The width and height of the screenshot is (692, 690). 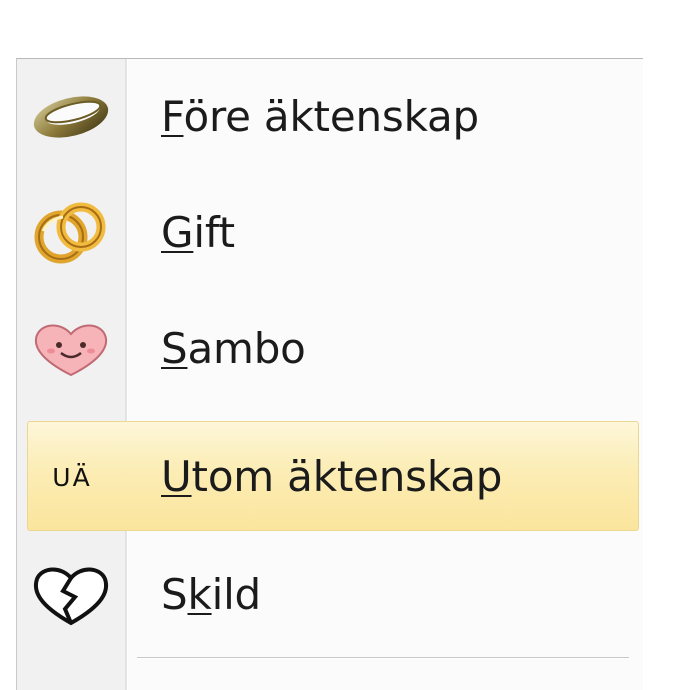 I want to click on menu-item-label: Gift, so click(x=198, y=232).